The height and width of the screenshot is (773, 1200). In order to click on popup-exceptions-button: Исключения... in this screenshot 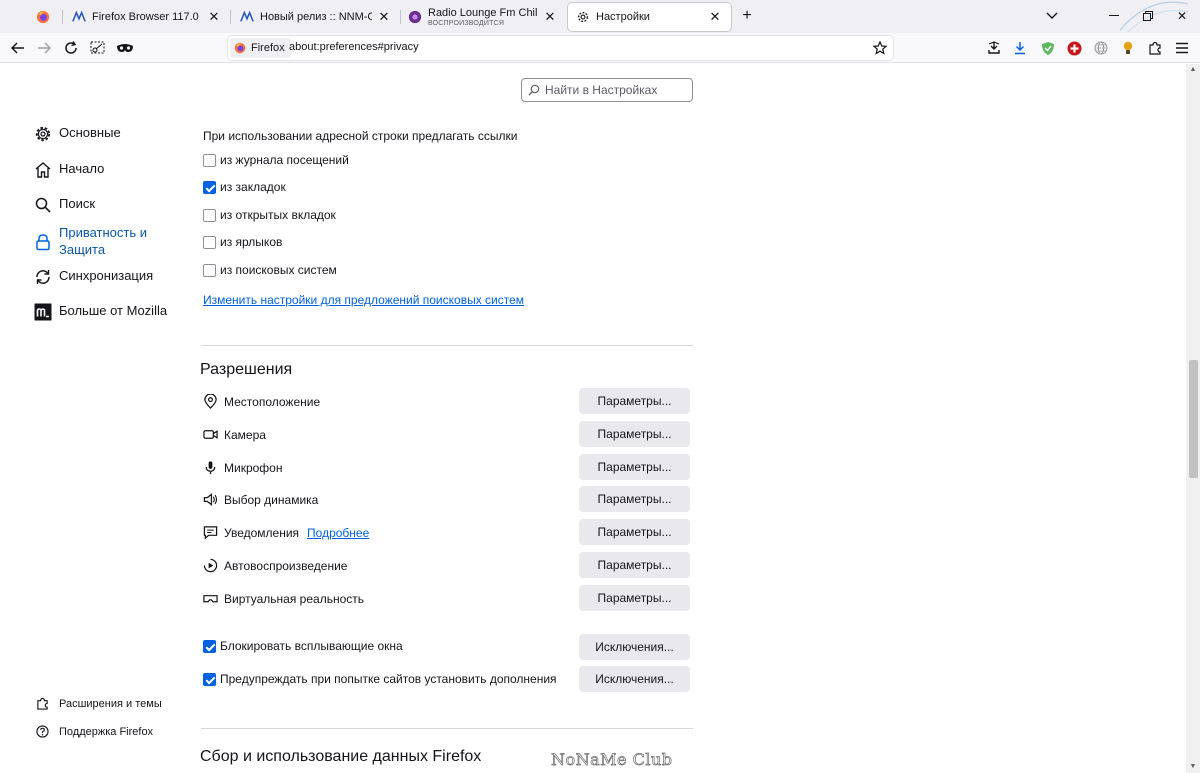, I will do `click(634, 647)`.